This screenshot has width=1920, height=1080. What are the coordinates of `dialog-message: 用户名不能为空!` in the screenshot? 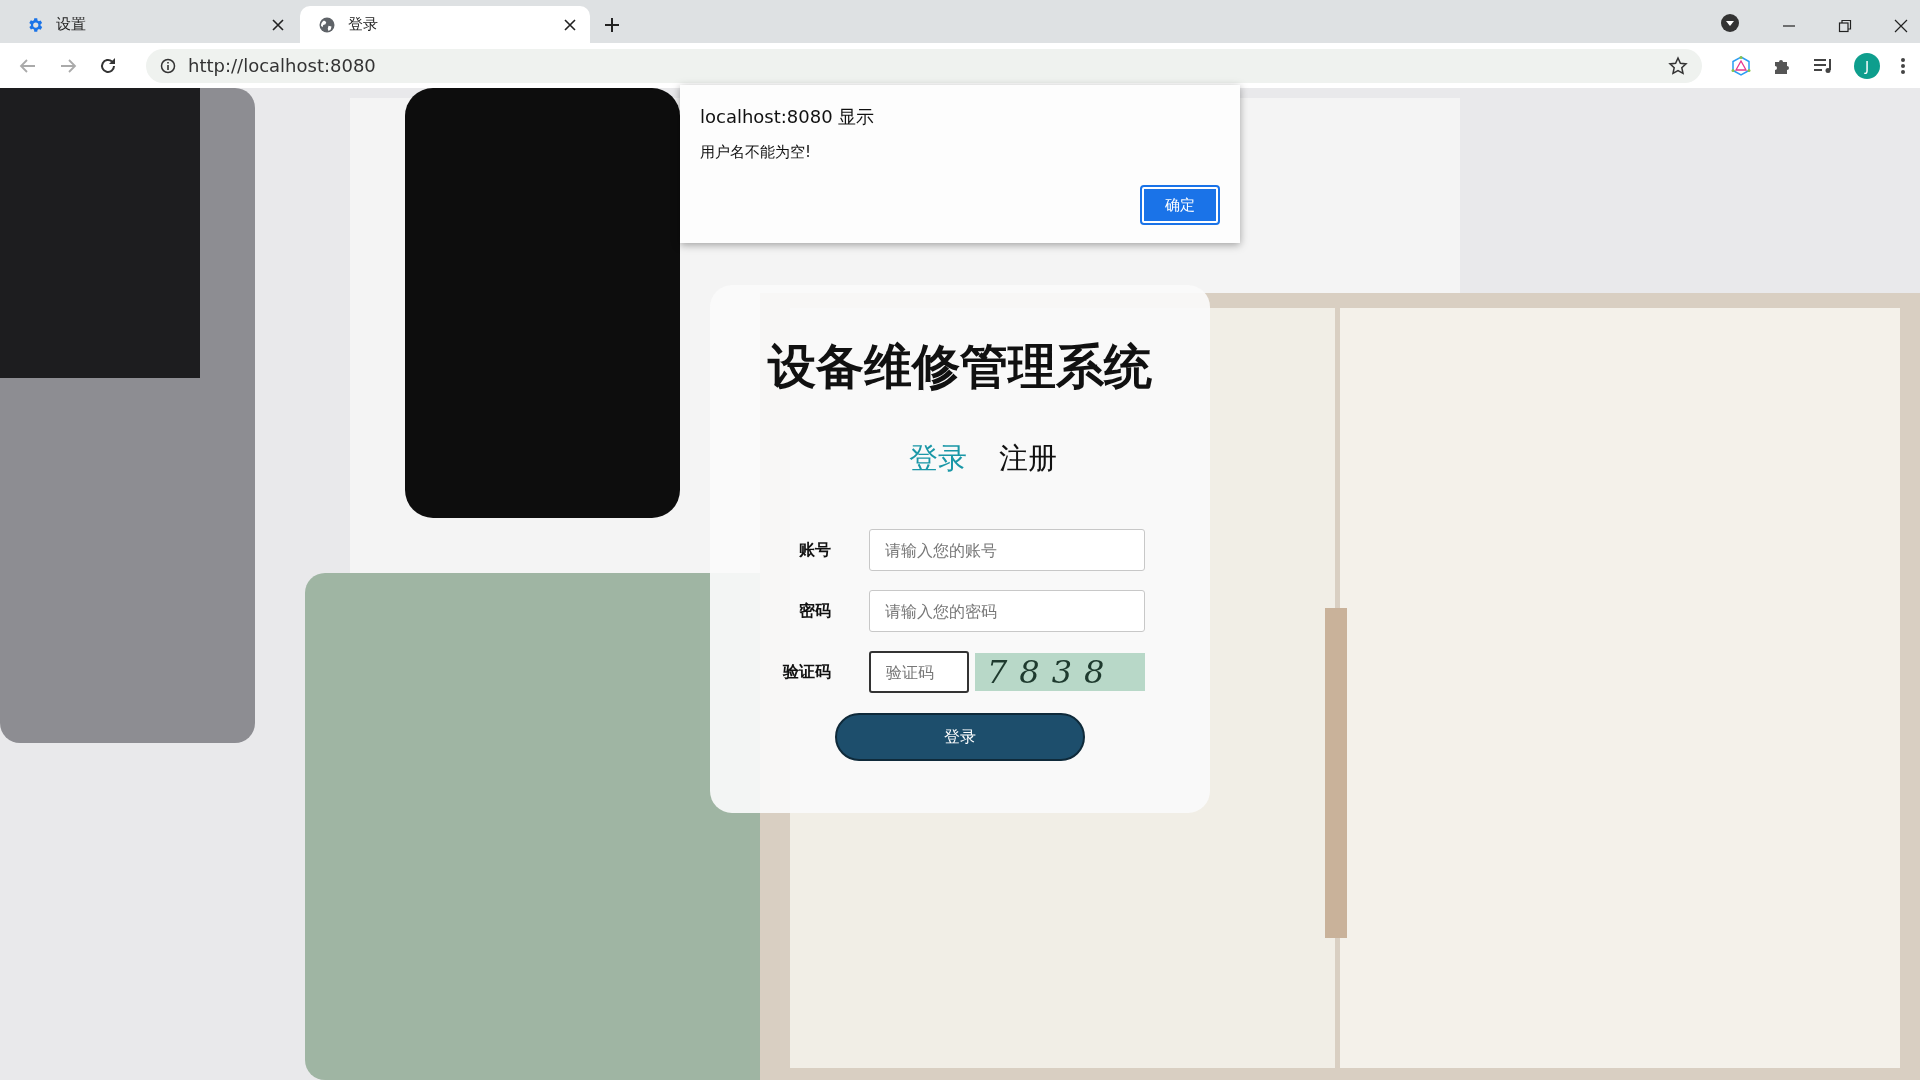 It's located at (756, 152).